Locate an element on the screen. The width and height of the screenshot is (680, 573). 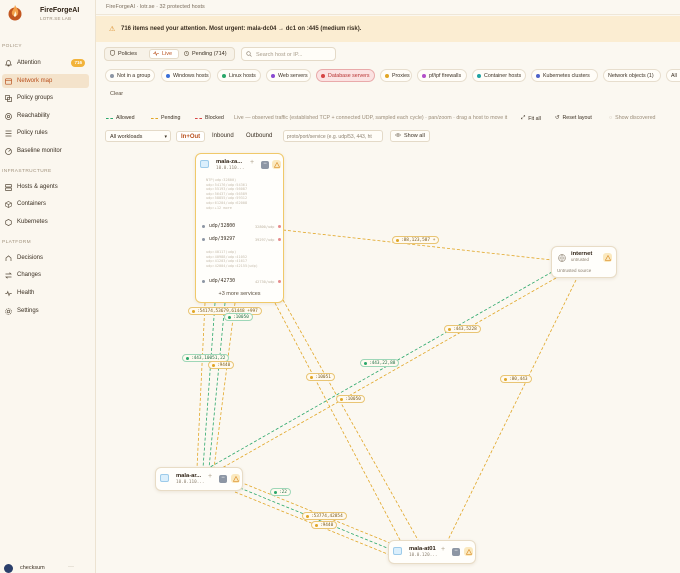
sidebar-item-baseline-monitor: Baseline monitor is located at coordinates (45, 151).